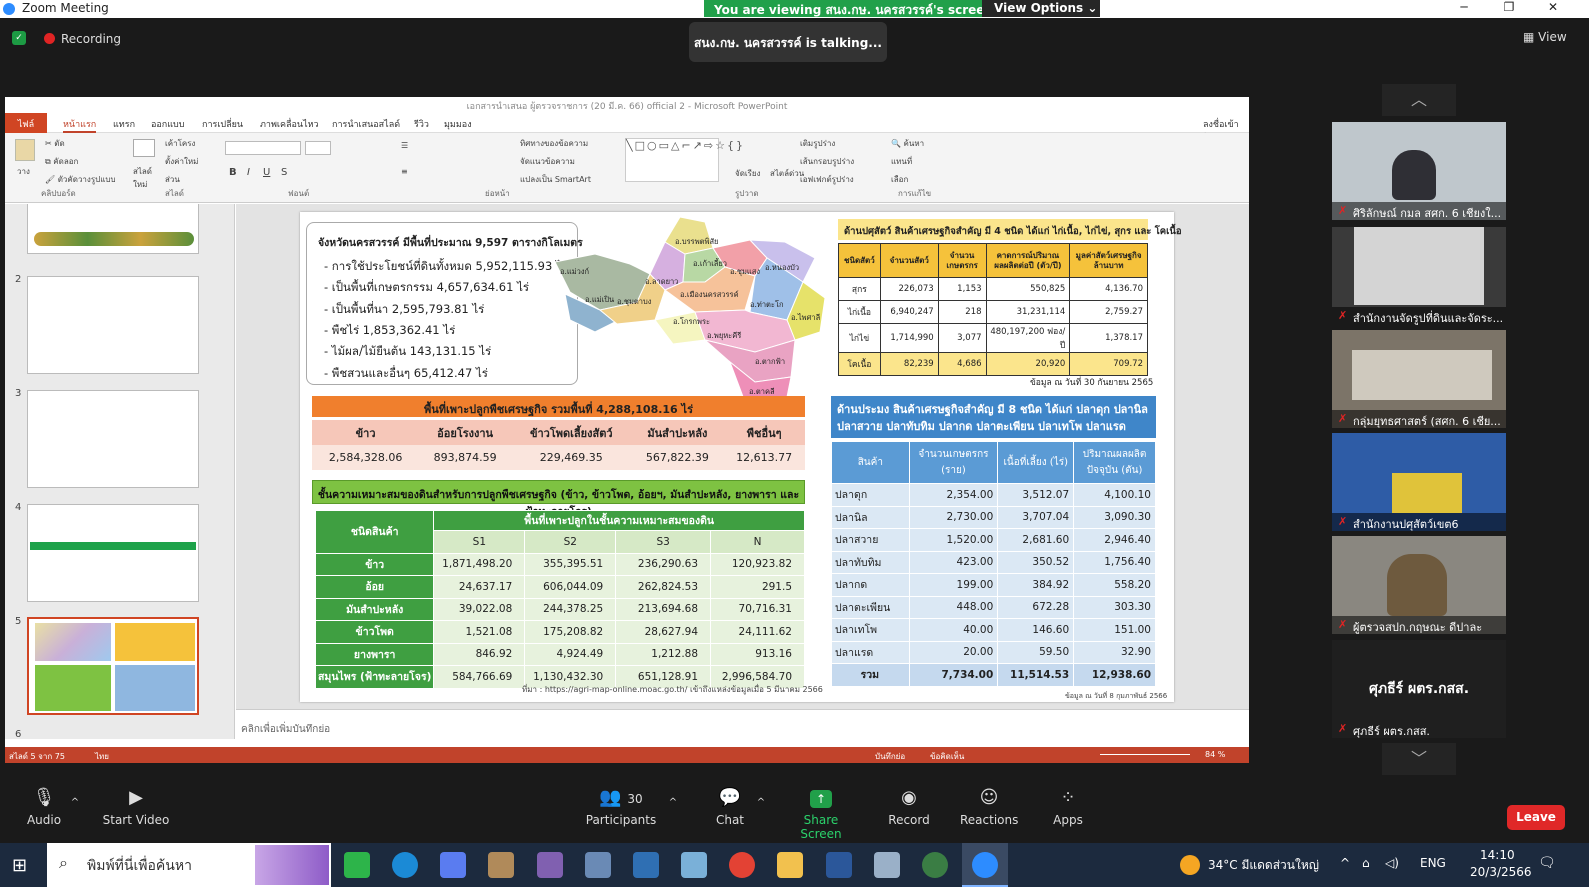 The width and height of the screenshot is (1589, 887). Describe the element at coordinates (248, 172) in the screenshot. I see `italic-button: I` at that location.